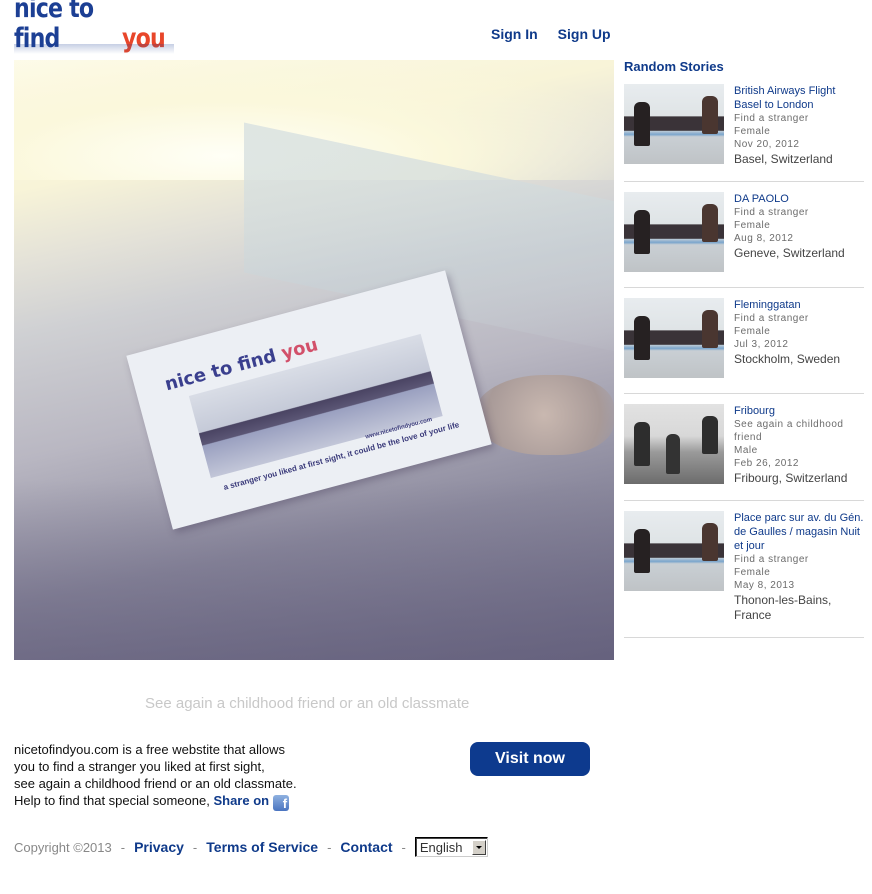 This screenshot has width=872, height=894. I want to click on story-location: Basel, Switzerland, so click(783, 159).